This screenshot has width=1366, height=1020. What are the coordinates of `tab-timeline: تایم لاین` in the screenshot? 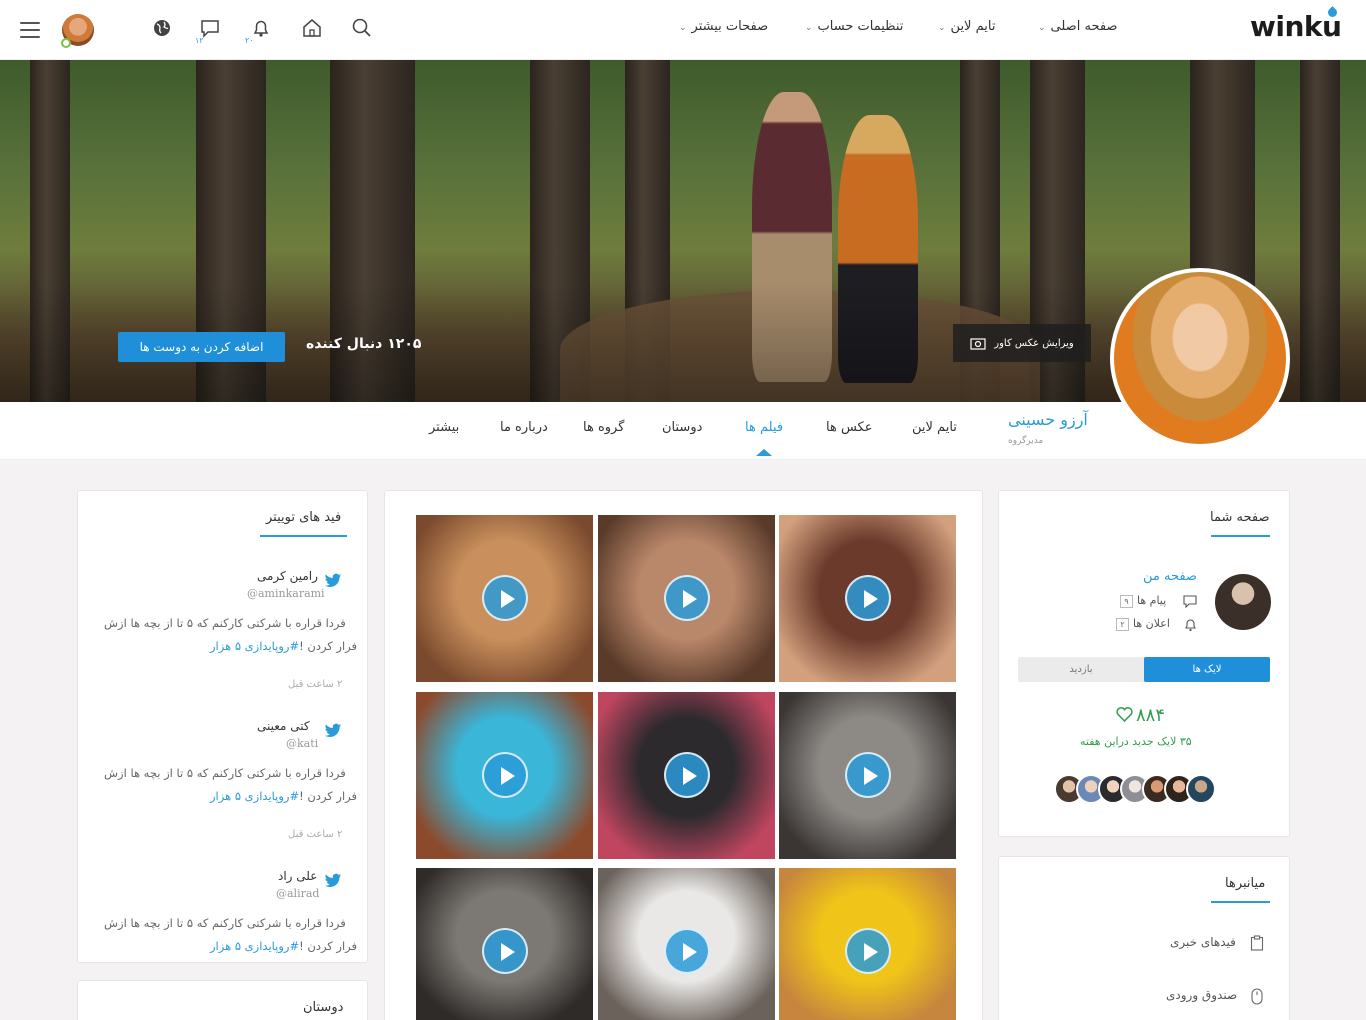 It's located at (934, 427).